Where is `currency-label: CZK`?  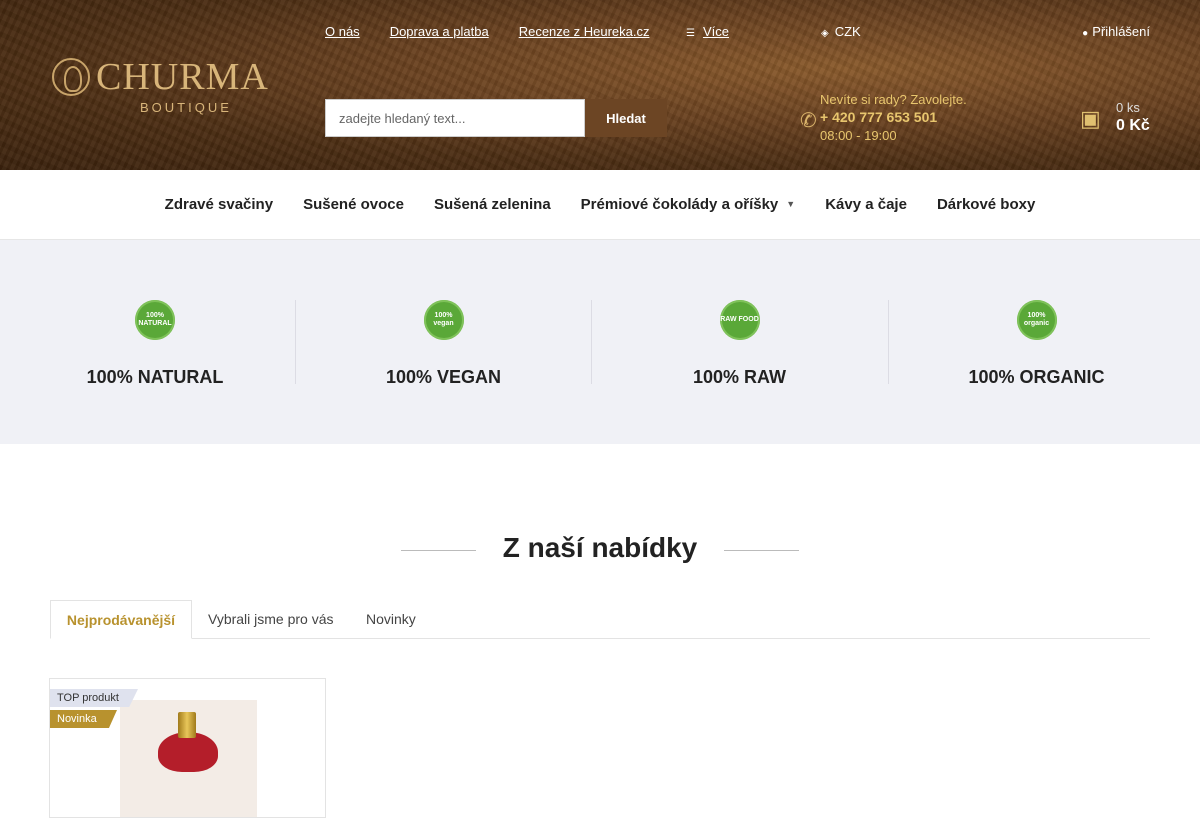
currency-label: CZK is located at coordinates (847, 31).